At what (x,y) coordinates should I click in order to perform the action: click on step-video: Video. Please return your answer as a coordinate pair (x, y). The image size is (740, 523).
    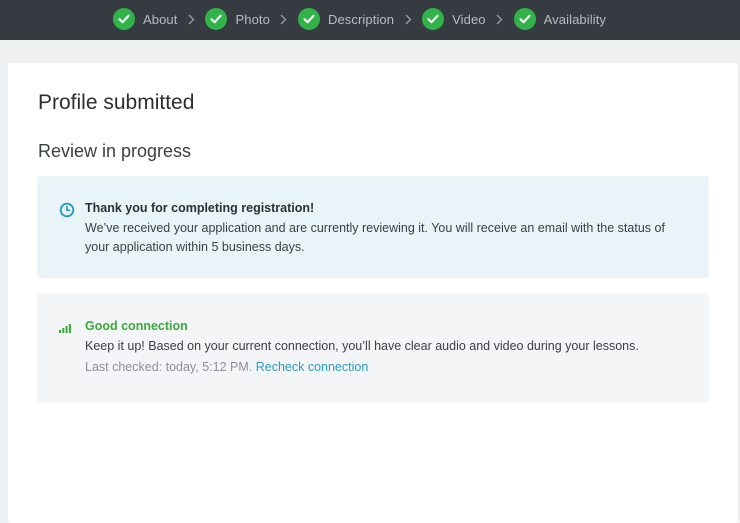
    Looking at the image, I should click on (454, 19).